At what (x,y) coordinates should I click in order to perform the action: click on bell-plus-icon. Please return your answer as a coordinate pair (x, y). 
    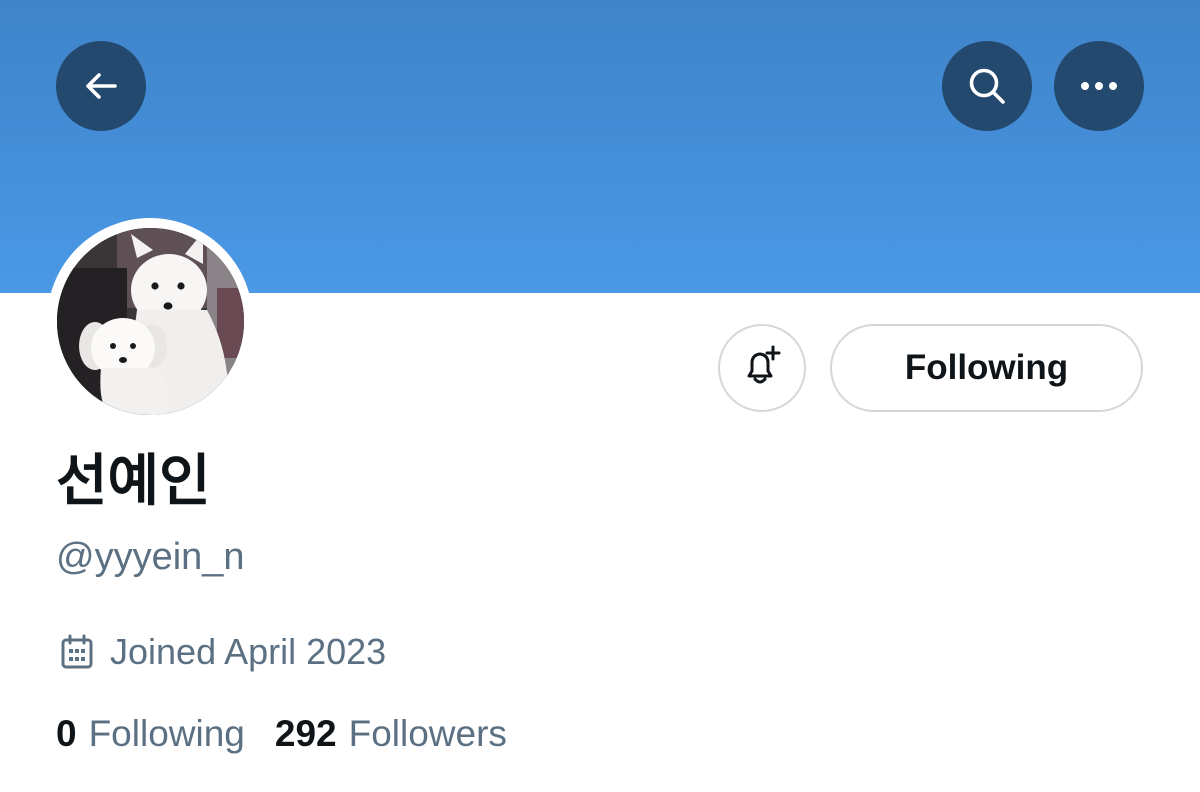
    Looking at the image, I should click on (762, 368).